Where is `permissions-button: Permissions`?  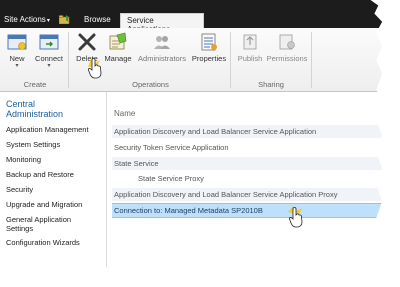 permissions-button: Permissions is located at coordinates (287, 47).